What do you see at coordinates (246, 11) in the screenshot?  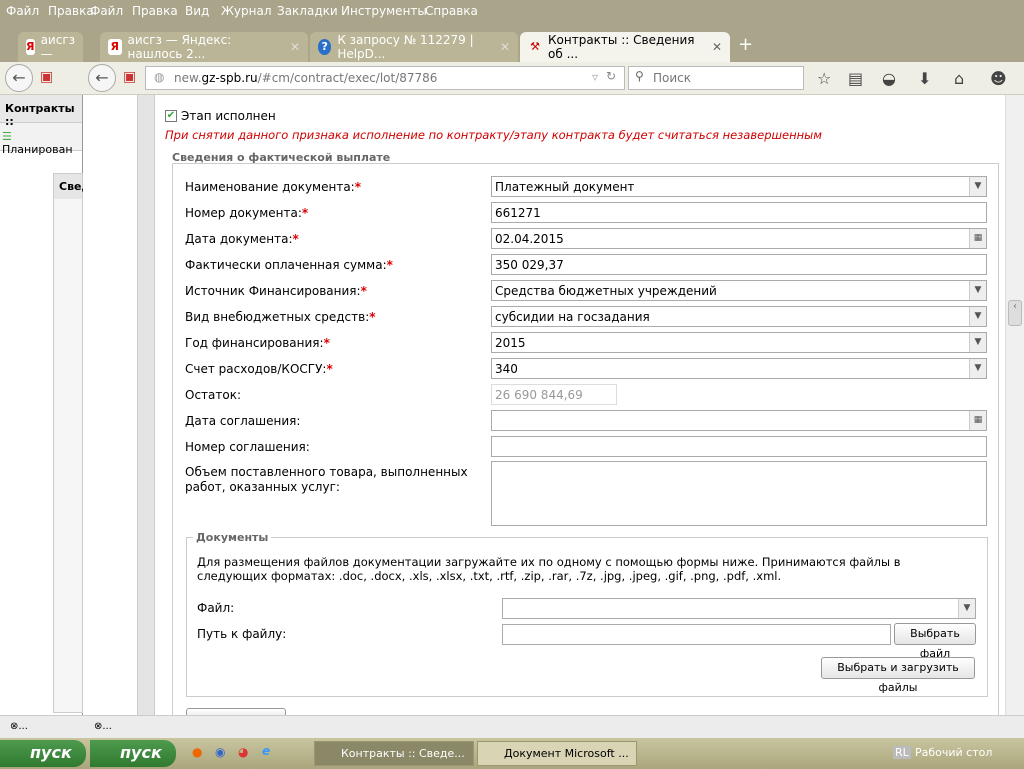 I see `menu-history: Журнал` at bounding box center [246, 11].